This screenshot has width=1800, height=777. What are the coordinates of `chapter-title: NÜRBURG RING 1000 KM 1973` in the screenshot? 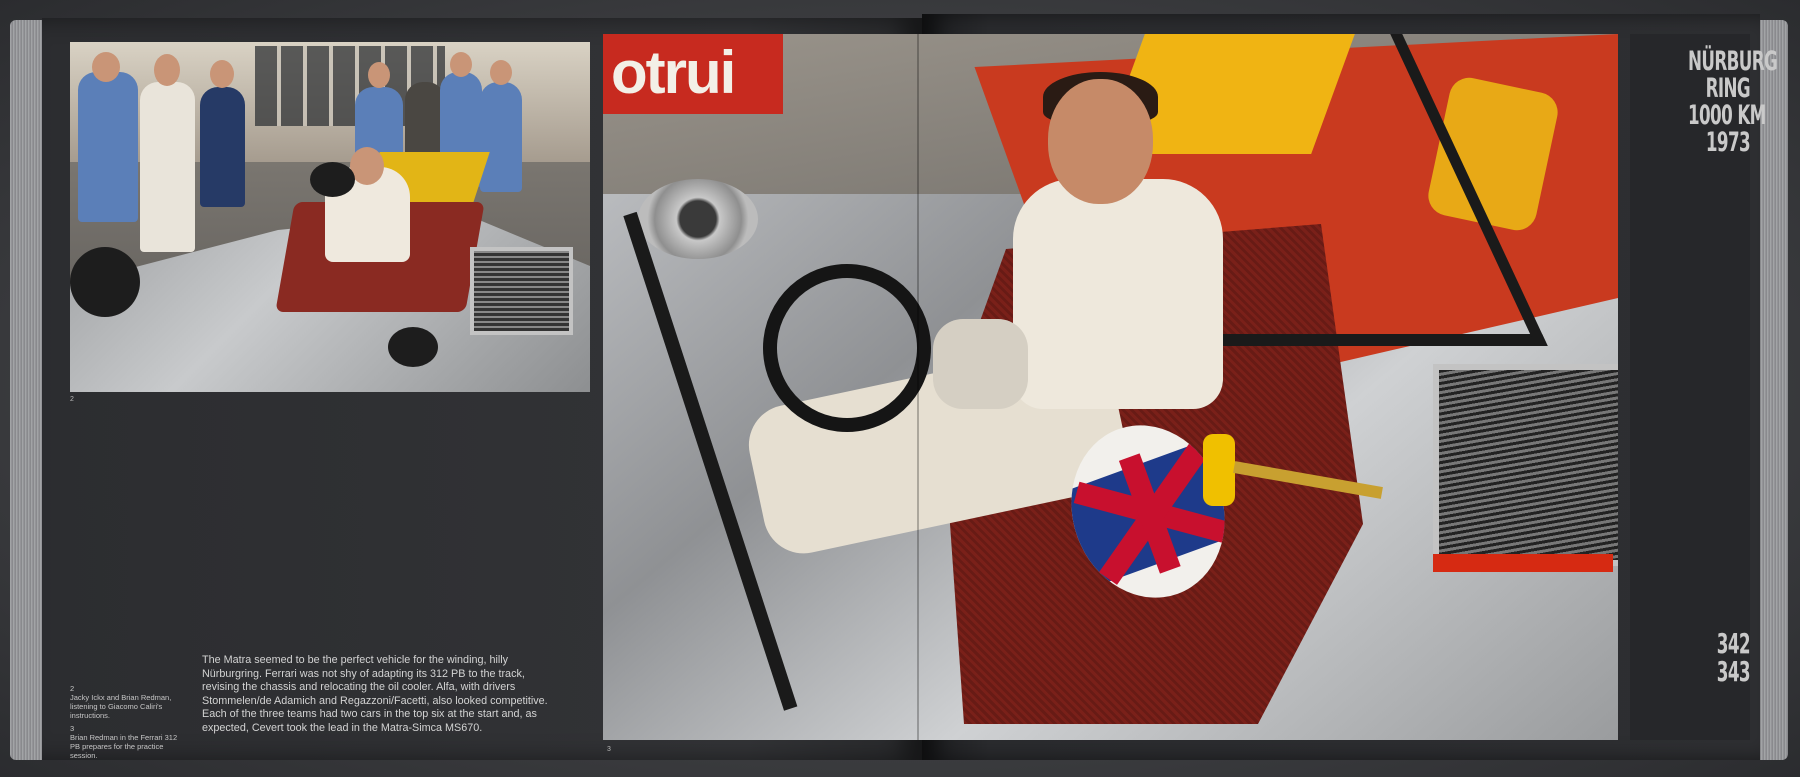 It's located at (1733, 102).